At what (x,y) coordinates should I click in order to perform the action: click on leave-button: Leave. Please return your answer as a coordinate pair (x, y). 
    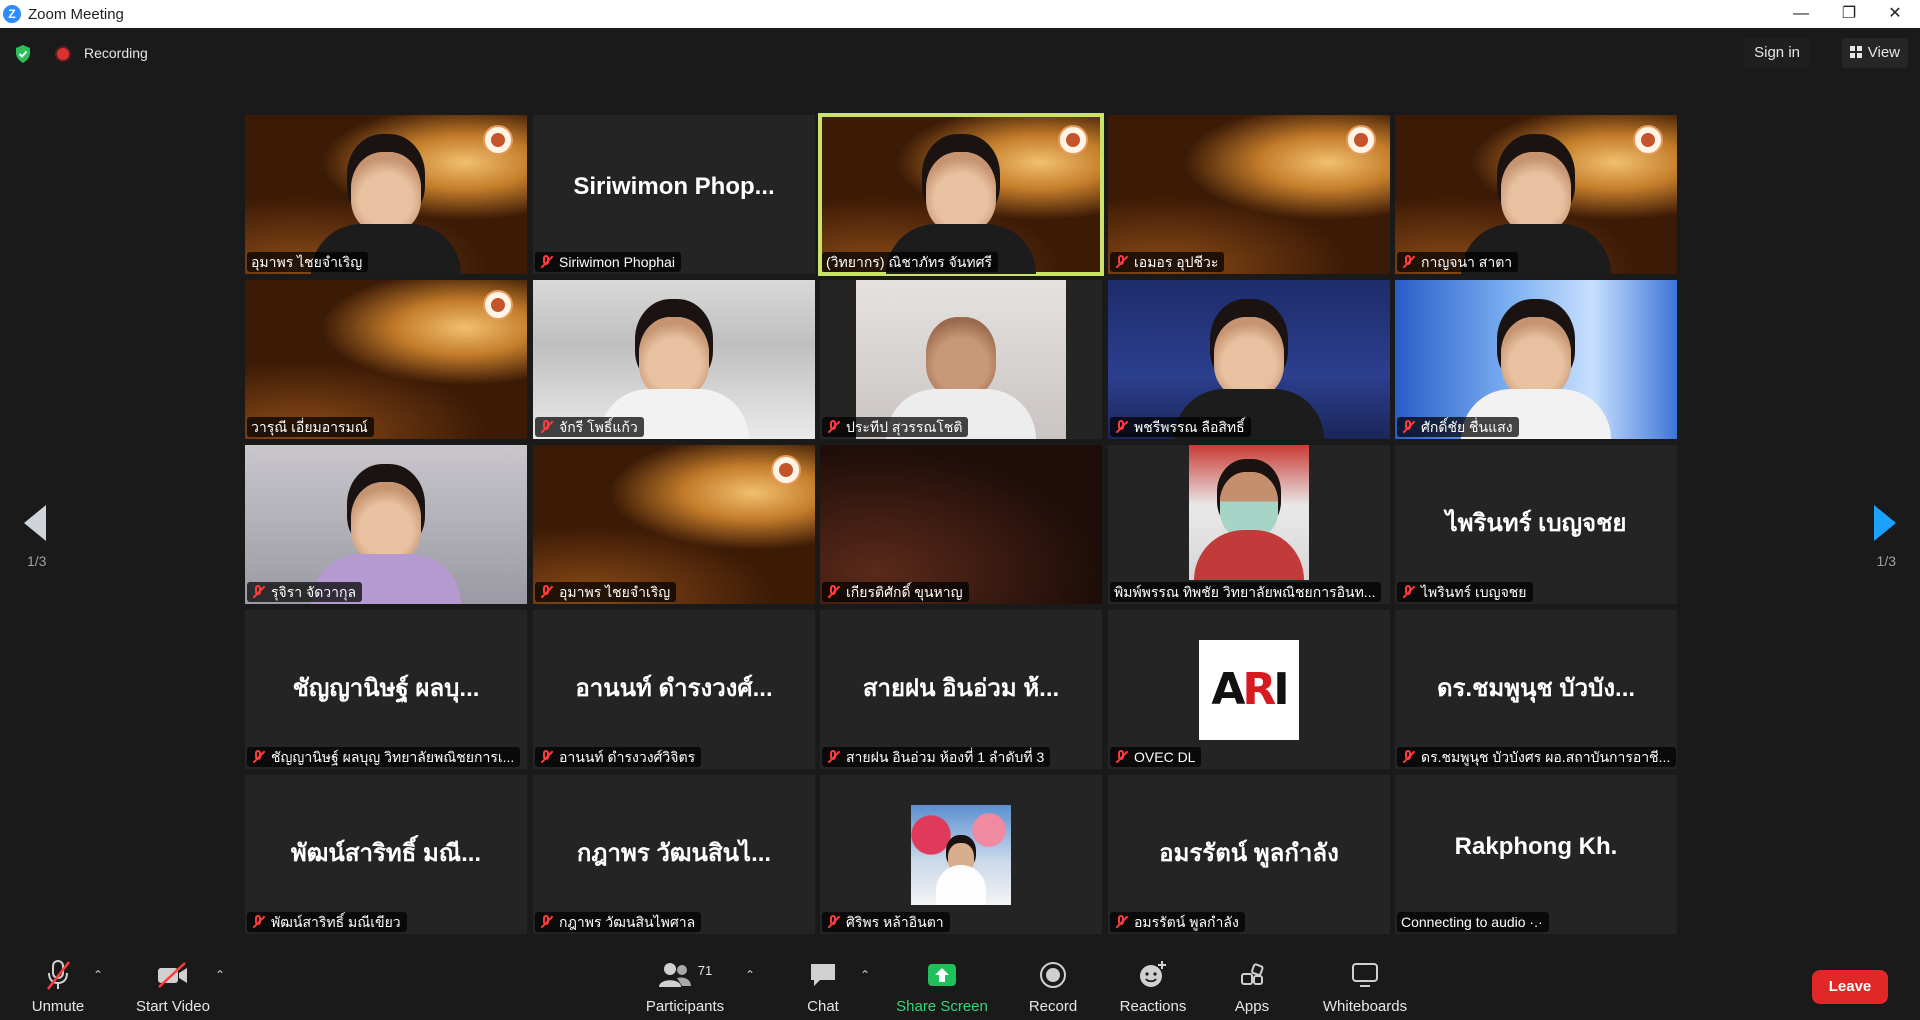
    Looking at the image, I should click on (1850, 987).